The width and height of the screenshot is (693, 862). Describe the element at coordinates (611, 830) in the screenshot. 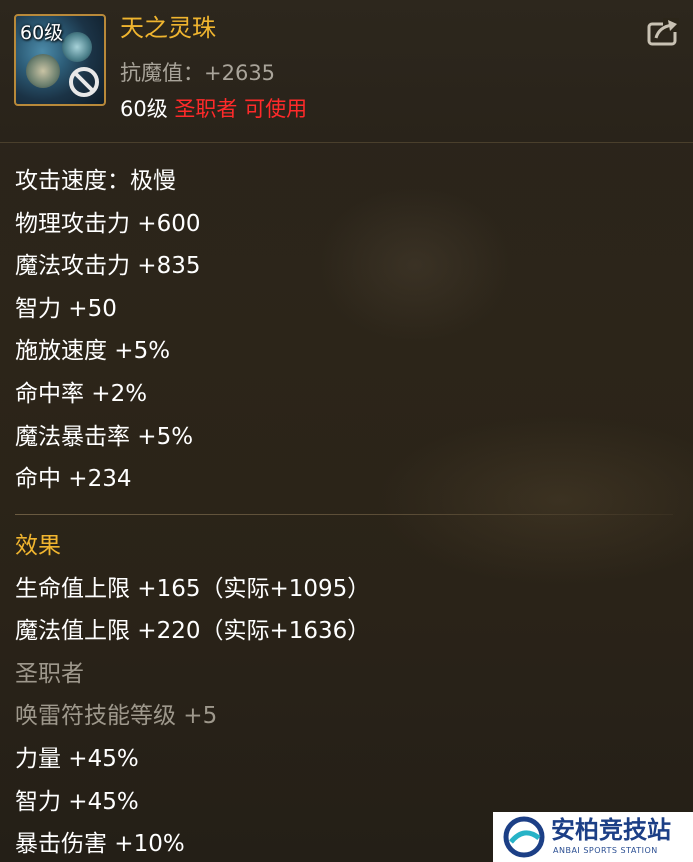

I see `watermark-name: 安柏竞技站` at that location.